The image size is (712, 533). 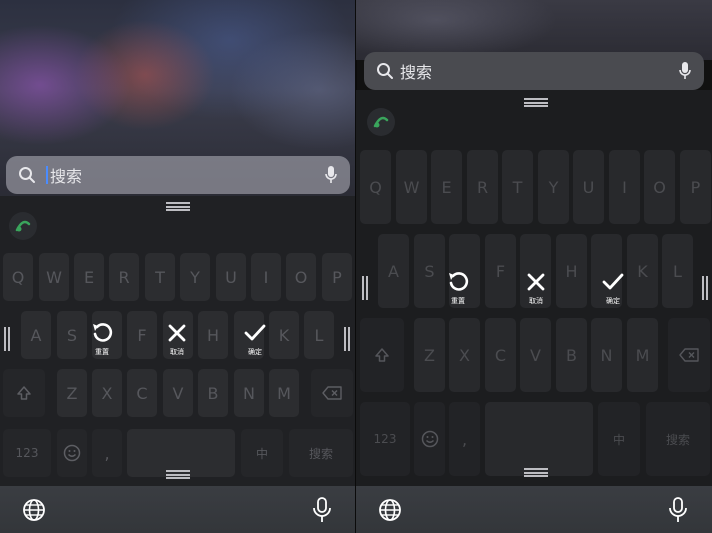 What do you see at coordinates (47, 175) in the screenshot?
I see `text-cursor` at bounding box center [47, 175].